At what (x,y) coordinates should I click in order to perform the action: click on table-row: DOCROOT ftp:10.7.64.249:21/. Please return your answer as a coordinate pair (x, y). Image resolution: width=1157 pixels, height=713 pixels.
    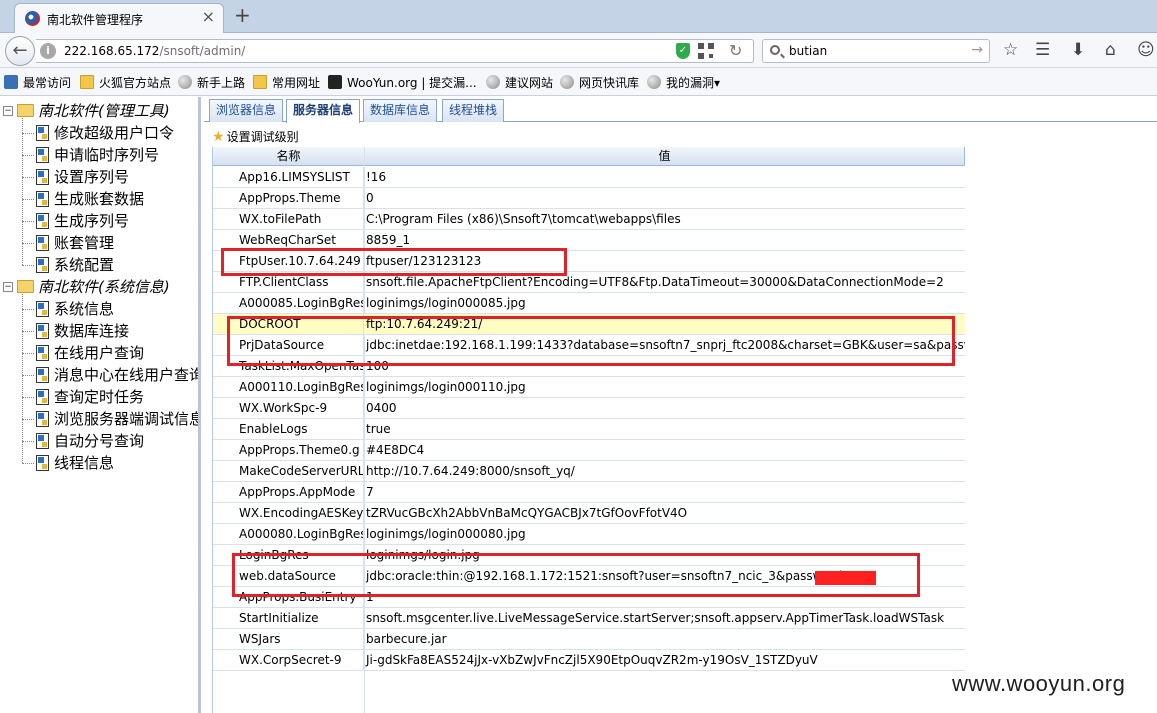
    Looking at the image, I should click on (589, 324).